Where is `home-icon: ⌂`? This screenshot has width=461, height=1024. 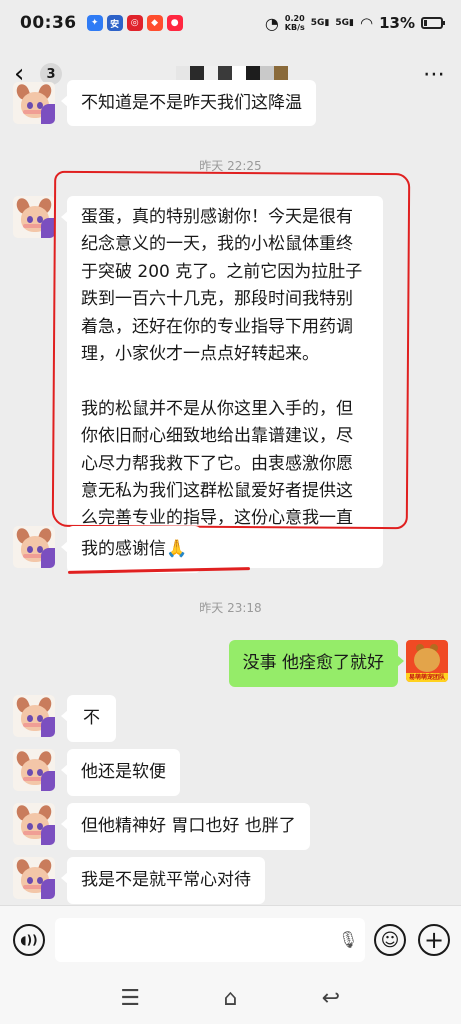 home-icon: ⌂ is located at coordinates (230, 998).